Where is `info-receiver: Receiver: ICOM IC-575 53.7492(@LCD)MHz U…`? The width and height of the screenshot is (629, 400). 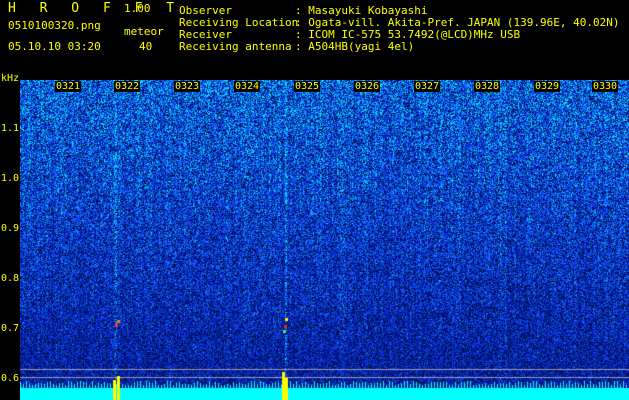
info-receiver: Receiver: ICOM IC-575 53.7492(@LCD)MHz U… is located at coordinates (349, 34).